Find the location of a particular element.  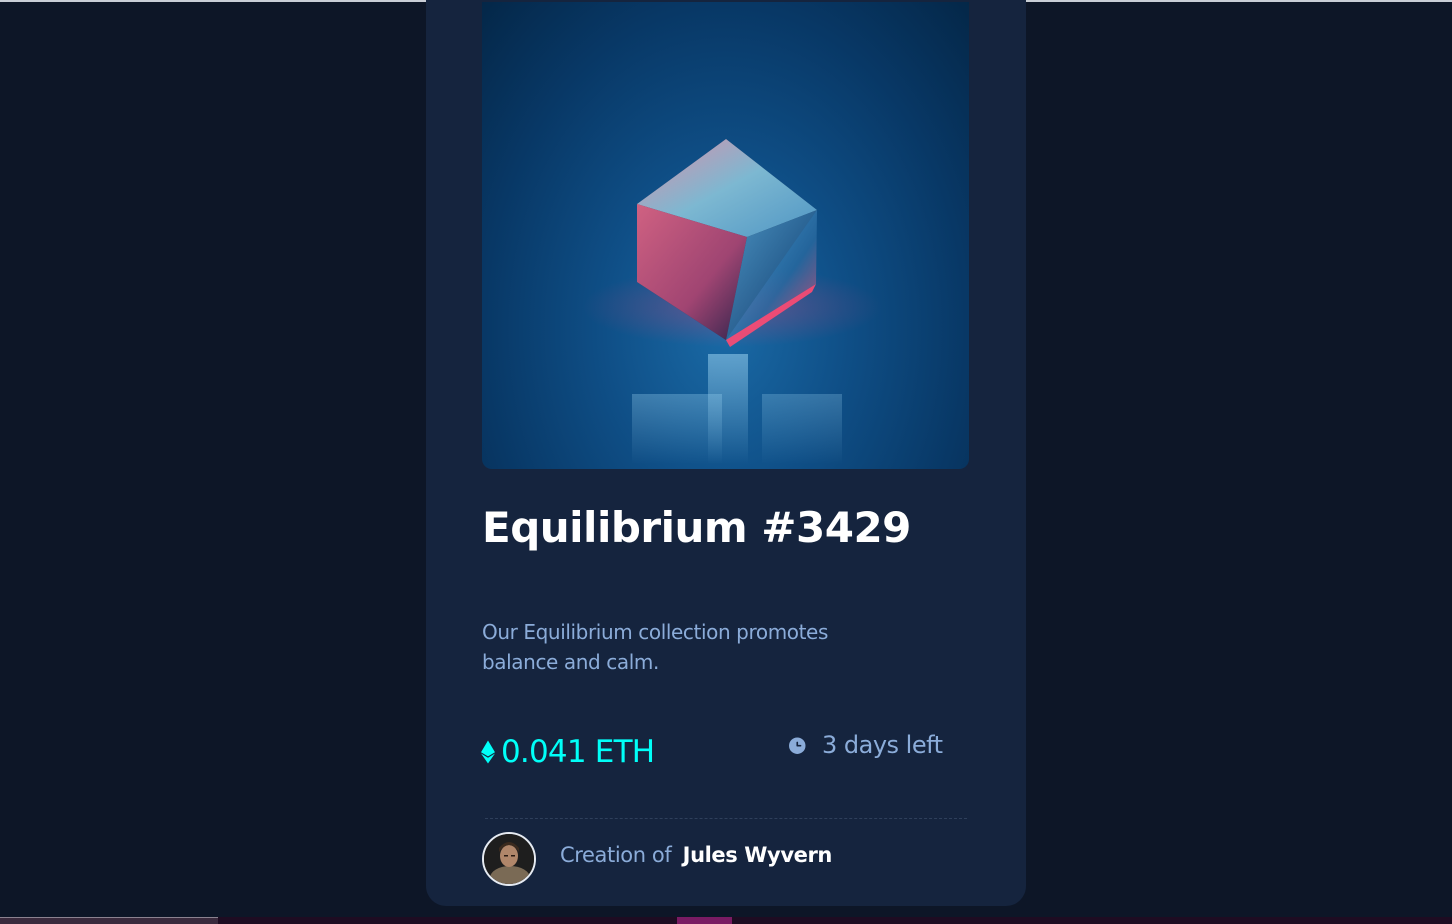

creator-avatar-image is located at coordinates (509, 859).